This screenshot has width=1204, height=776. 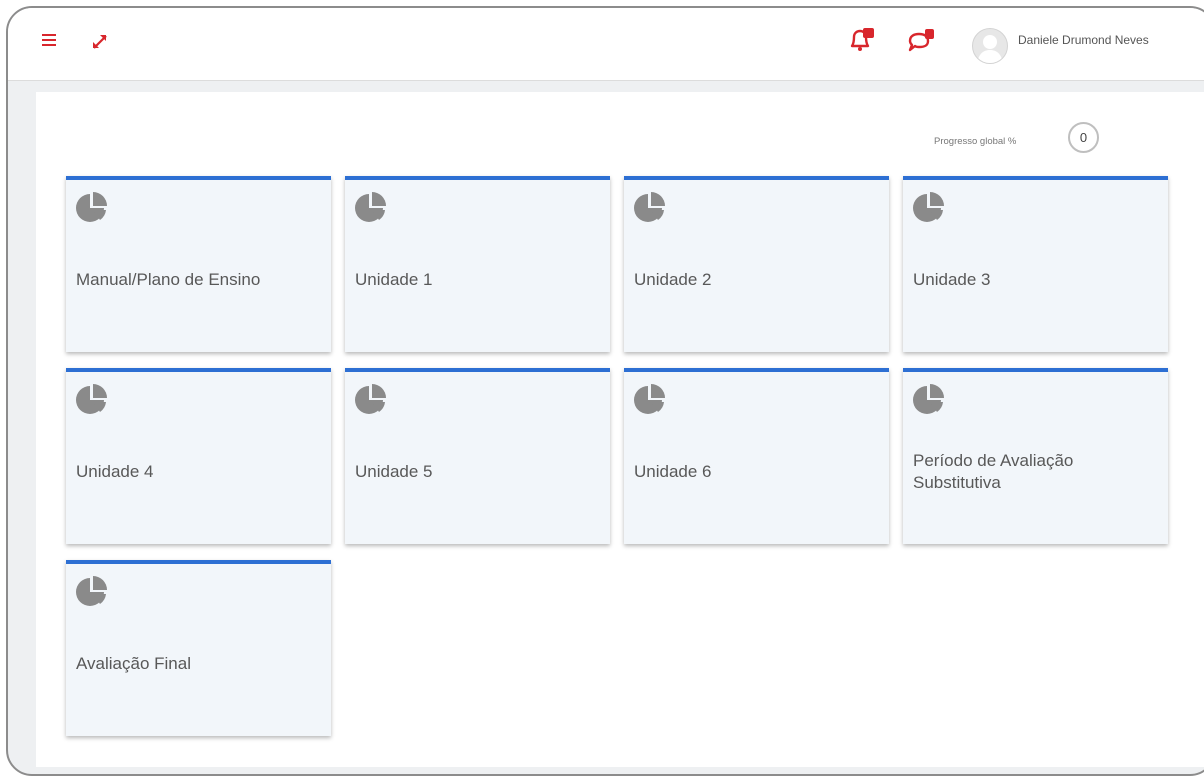 What do you see at coordinates (756, 456) in the screenshot?
I see `unit-card: Unidade 6` at bounding box center [756, 456].